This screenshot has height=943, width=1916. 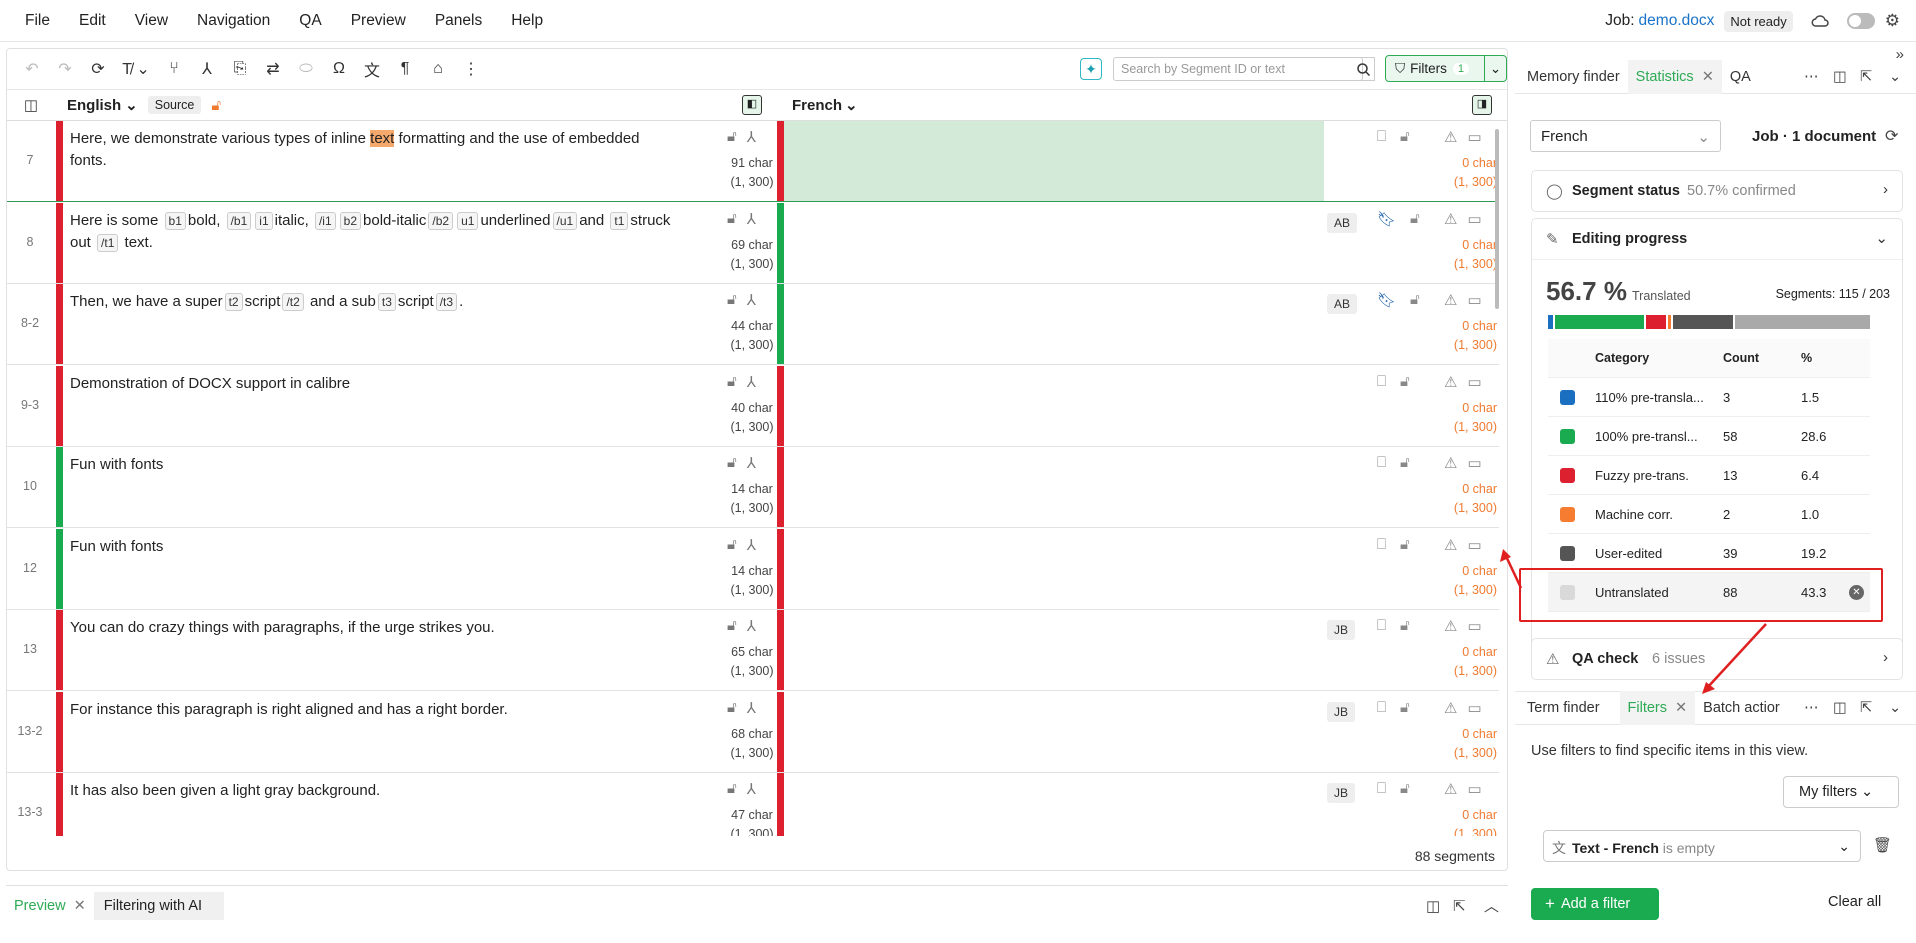 I want to click on collapse-panel-icon: », so click(x=1900, y=54).